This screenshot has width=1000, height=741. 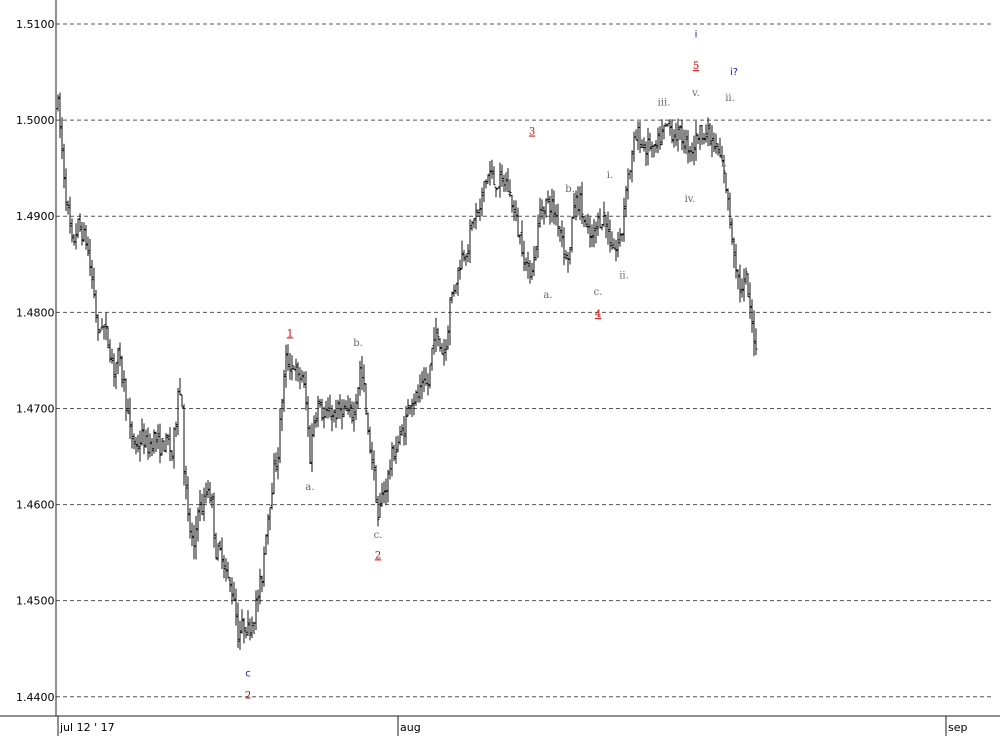 What do you see at coordinates (248, 674) in the screenshot?
I see `wave-label: c` at bounding box center [248, 674].